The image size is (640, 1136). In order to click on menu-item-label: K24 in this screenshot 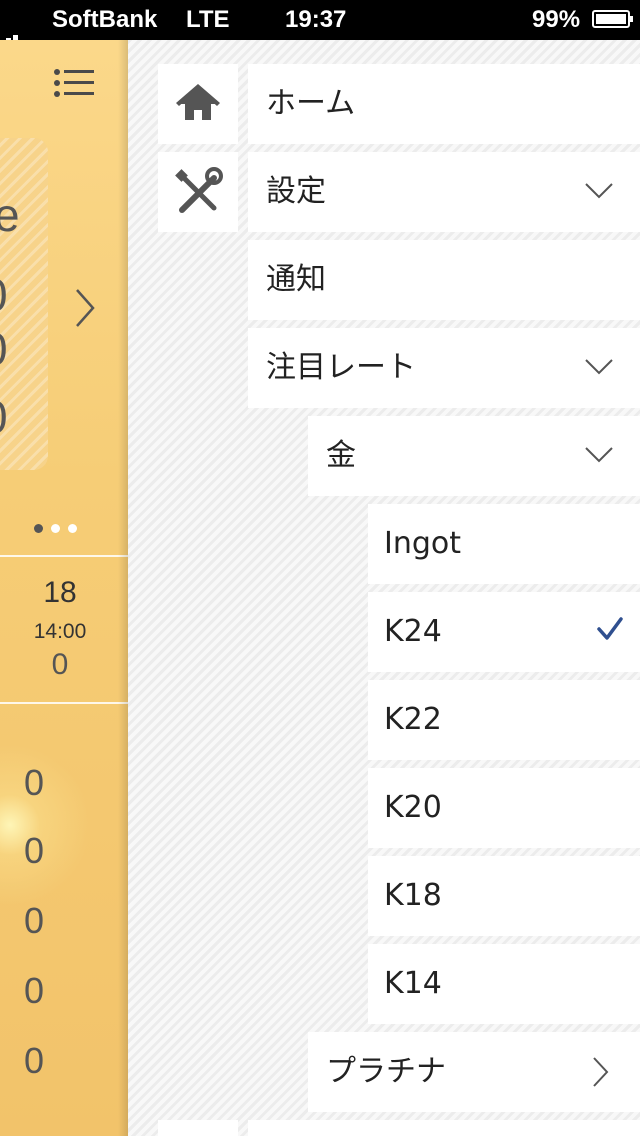, I will do `click(413, 631)`.